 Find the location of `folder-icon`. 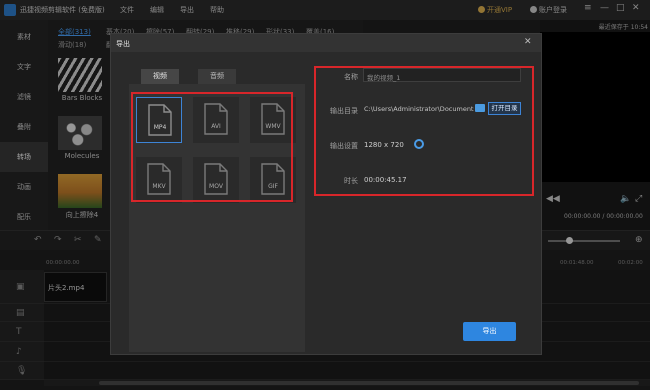

folder-icon is located at coordinates (480, 108).